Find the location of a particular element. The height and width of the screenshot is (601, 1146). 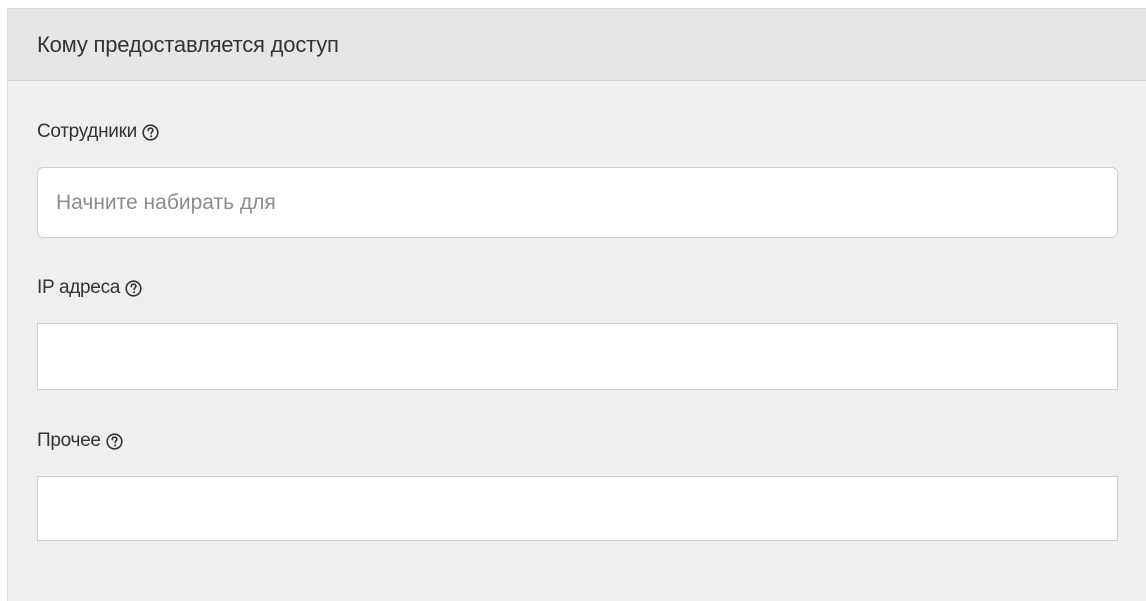

employees-label-text: Сотрудники is located at coordinates (87, 131).